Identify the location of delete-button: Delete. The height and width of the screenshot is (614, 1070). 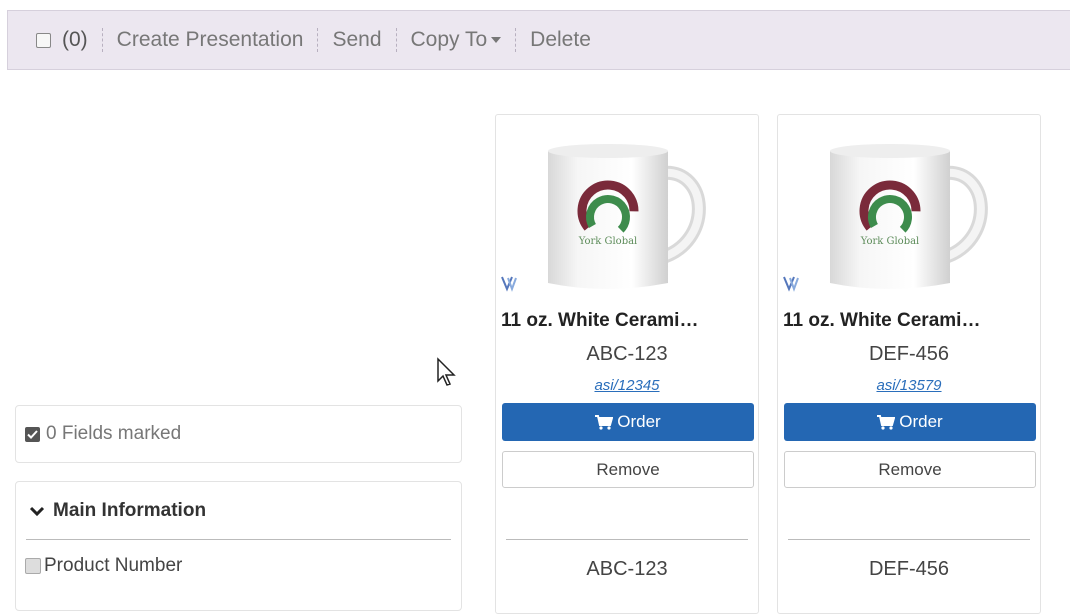
(560, 40).